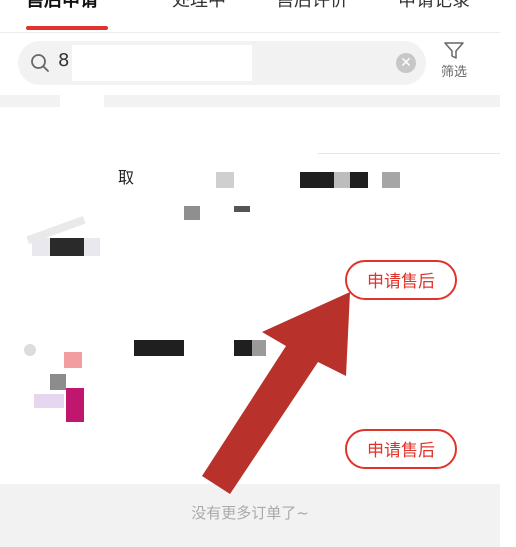 Image resolution: width=516 pixels, height=547 pixels. I want to click on search-row: 8 ✕ 筛选, so click(250, 64).